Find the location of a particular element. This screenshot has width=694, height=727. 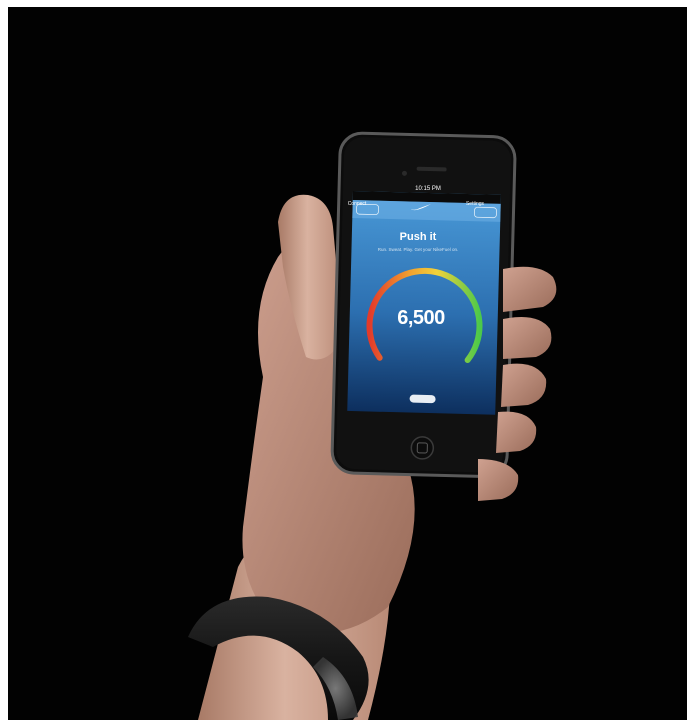

home-button-icon is located at coordinates (422, 448).